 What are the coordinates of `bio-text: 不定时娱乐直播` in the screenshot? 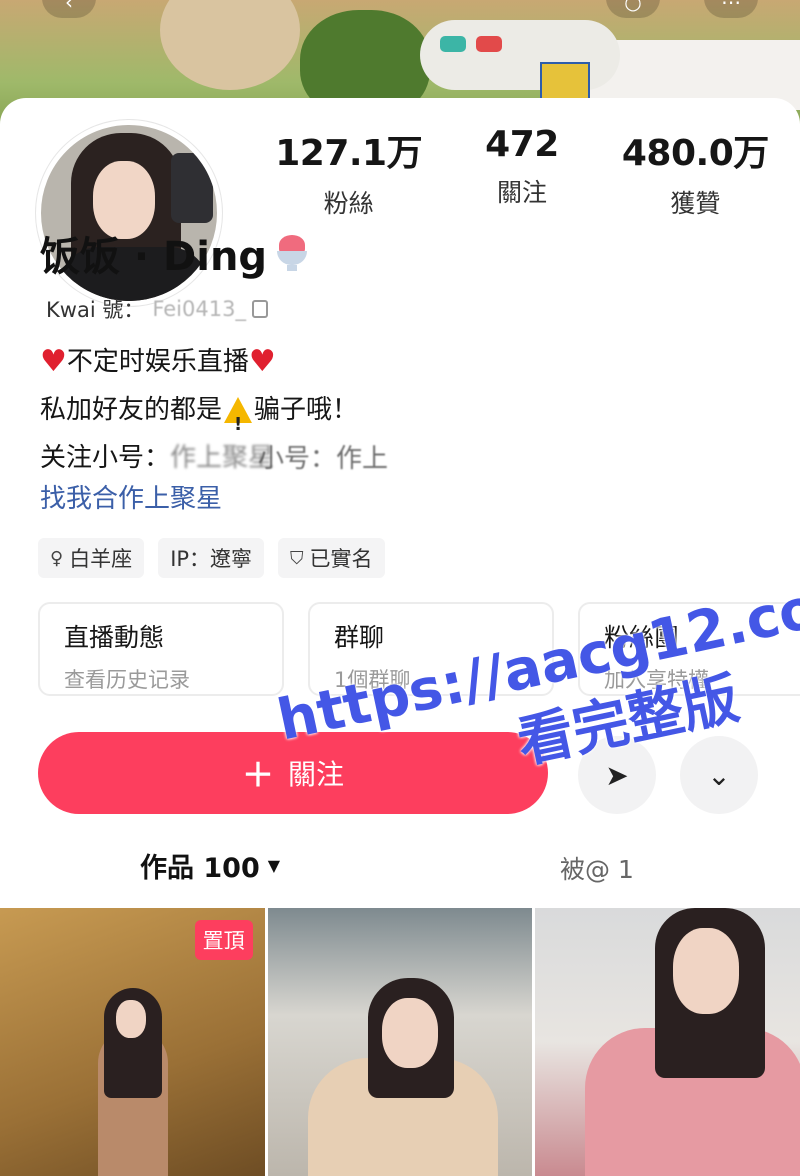 It's located at (157, 362).